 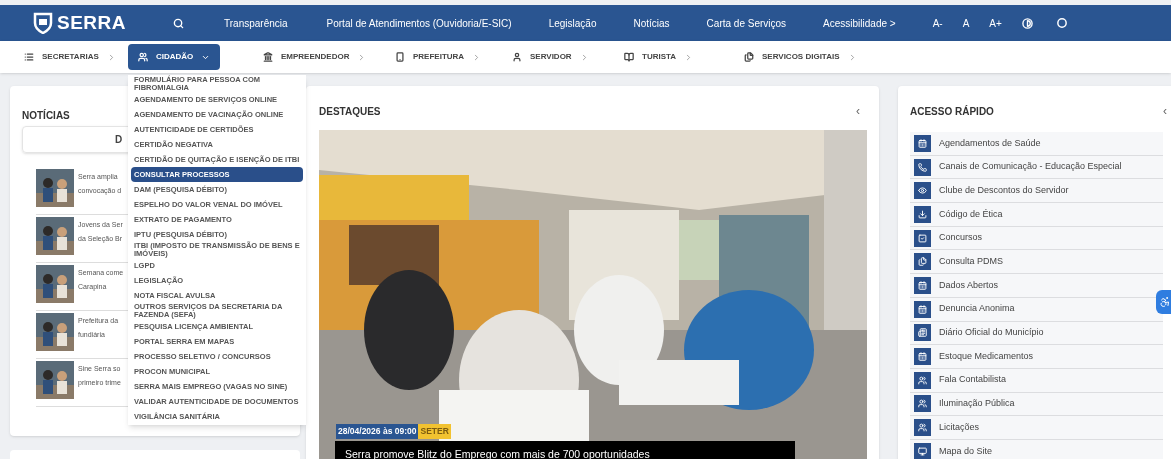 I want to click on quick-link: Código de Ética, so click(x=1036, y=215).